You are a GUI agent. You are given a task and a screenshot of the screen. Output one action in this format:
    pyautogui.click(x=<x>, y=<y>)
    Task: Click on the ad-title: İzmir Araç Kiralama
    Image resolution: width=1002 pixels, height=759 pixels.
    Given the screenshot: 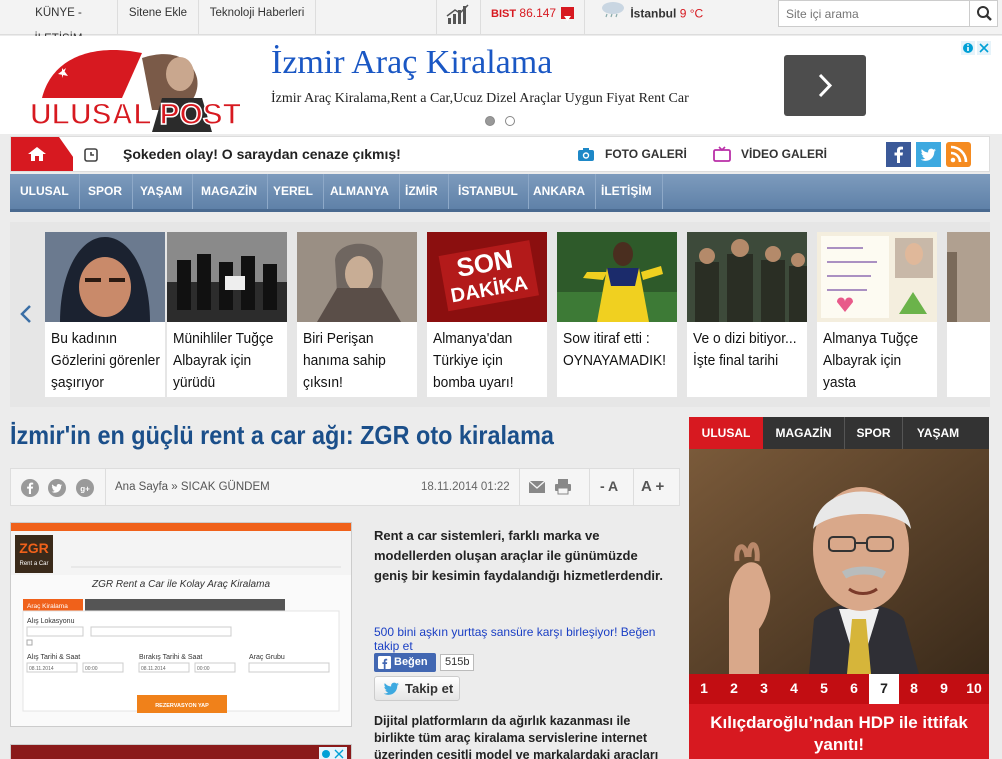 What is the action you would take?
    pyautogui.click(x=411, y=63)
    